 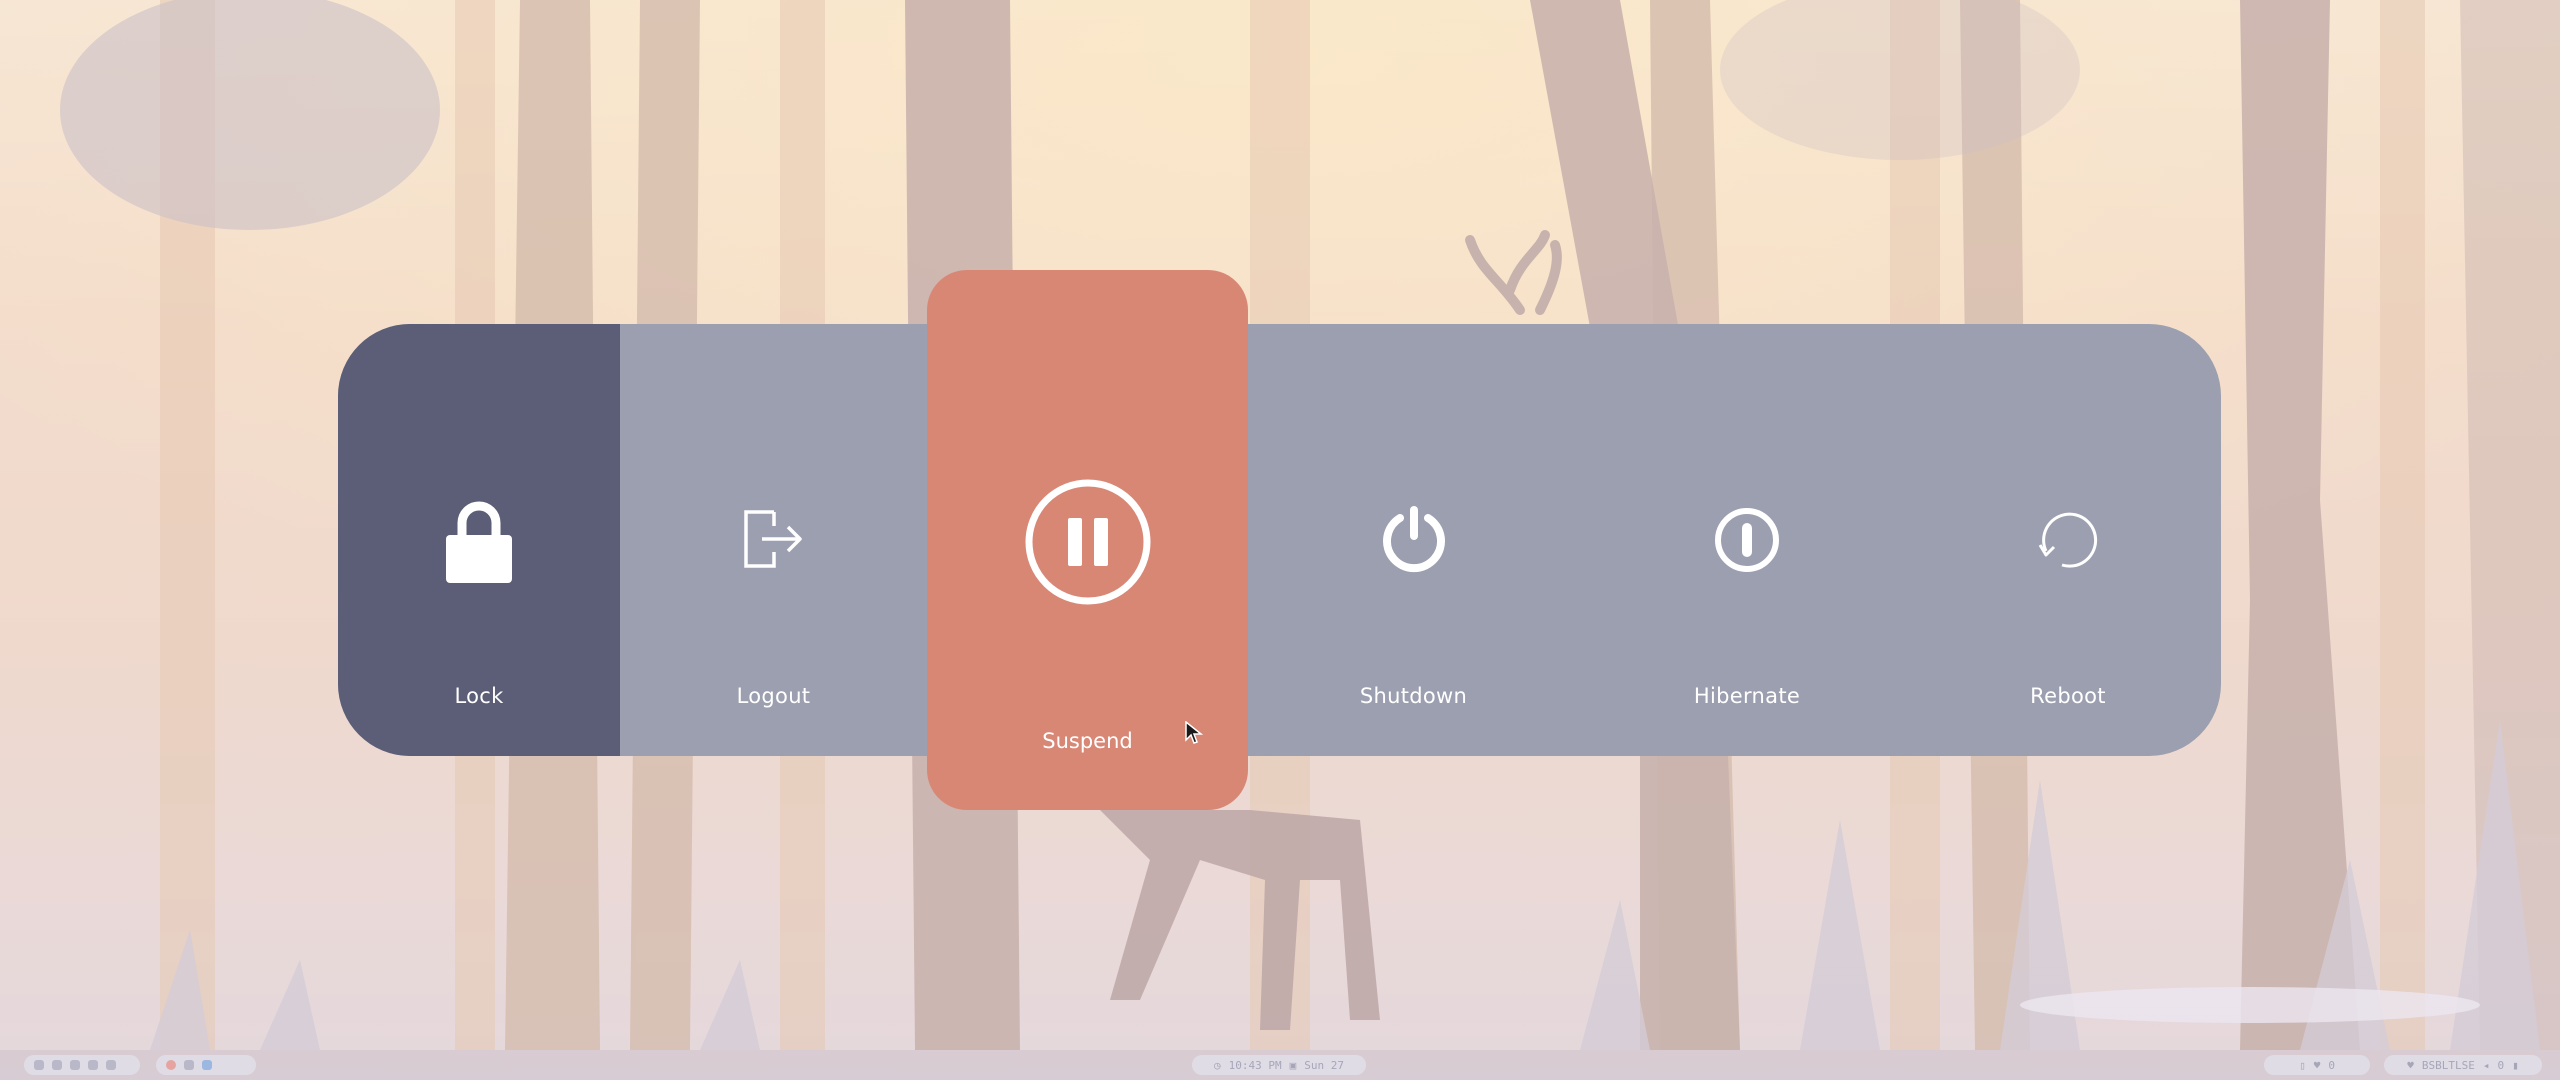 I want to click on lock-button: Lock, so click(x=479, y=540).